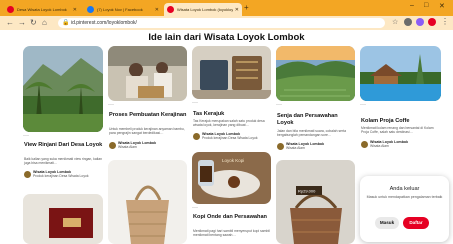  Describe the element at coordinates (408, 22) in the screenshot. I see `extension-icon` at that location.